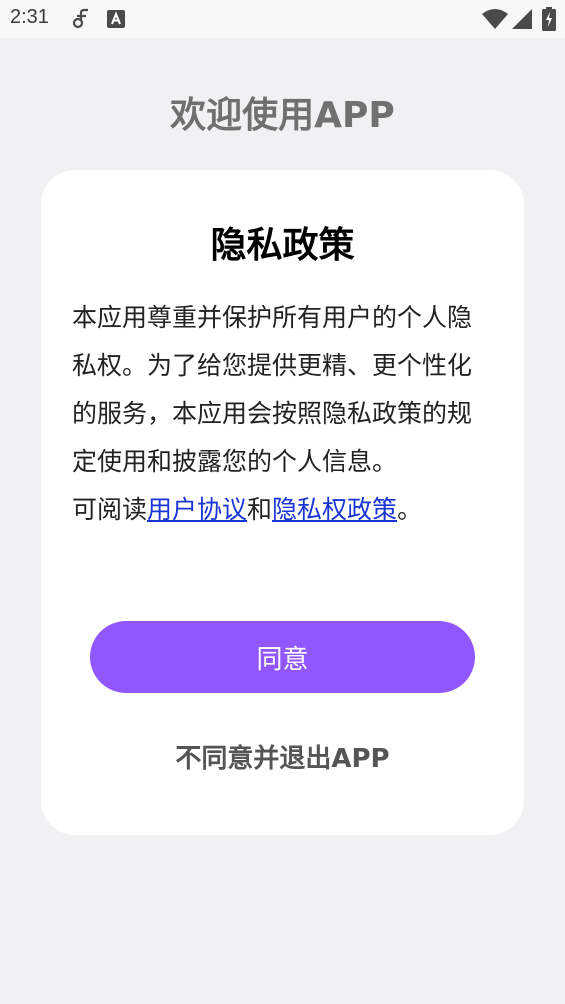 Image resolution: width=565 pixels, height=1004 pixels. Describe the element at coordinates (495, 21) in the screenshot. I see `wifi-icon` at that location.